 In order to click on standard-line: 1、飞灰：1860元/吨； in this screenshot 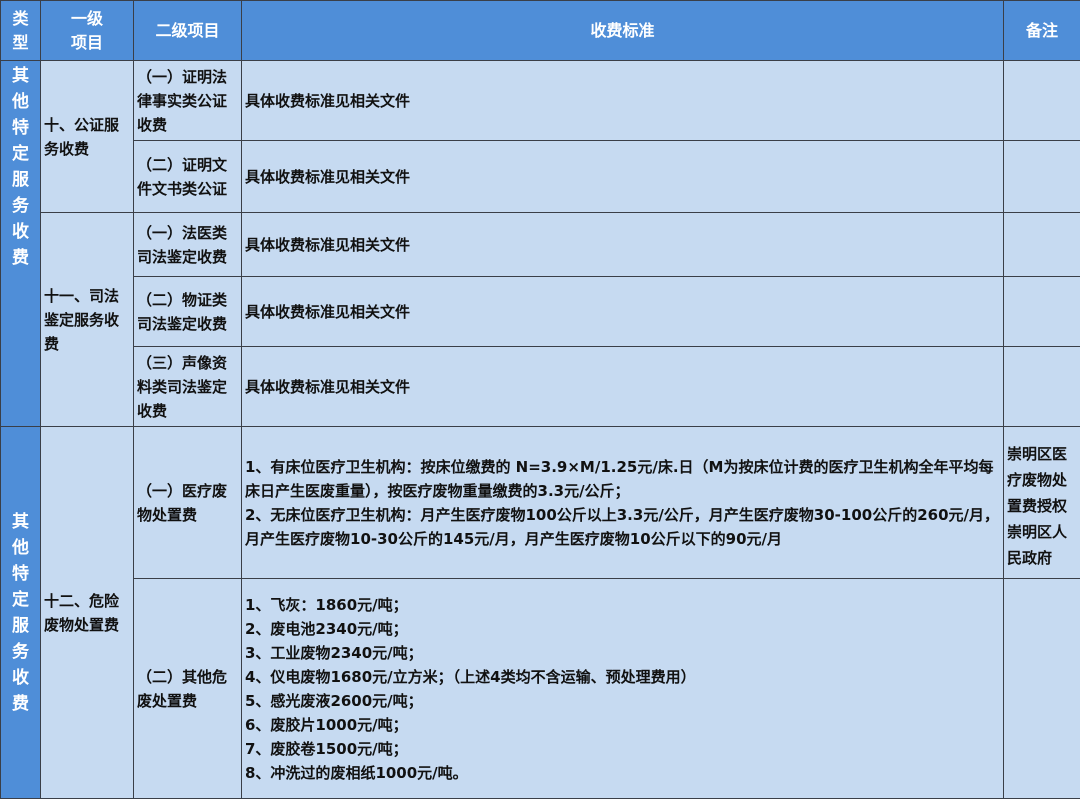, I will do `click(326, 604)`.